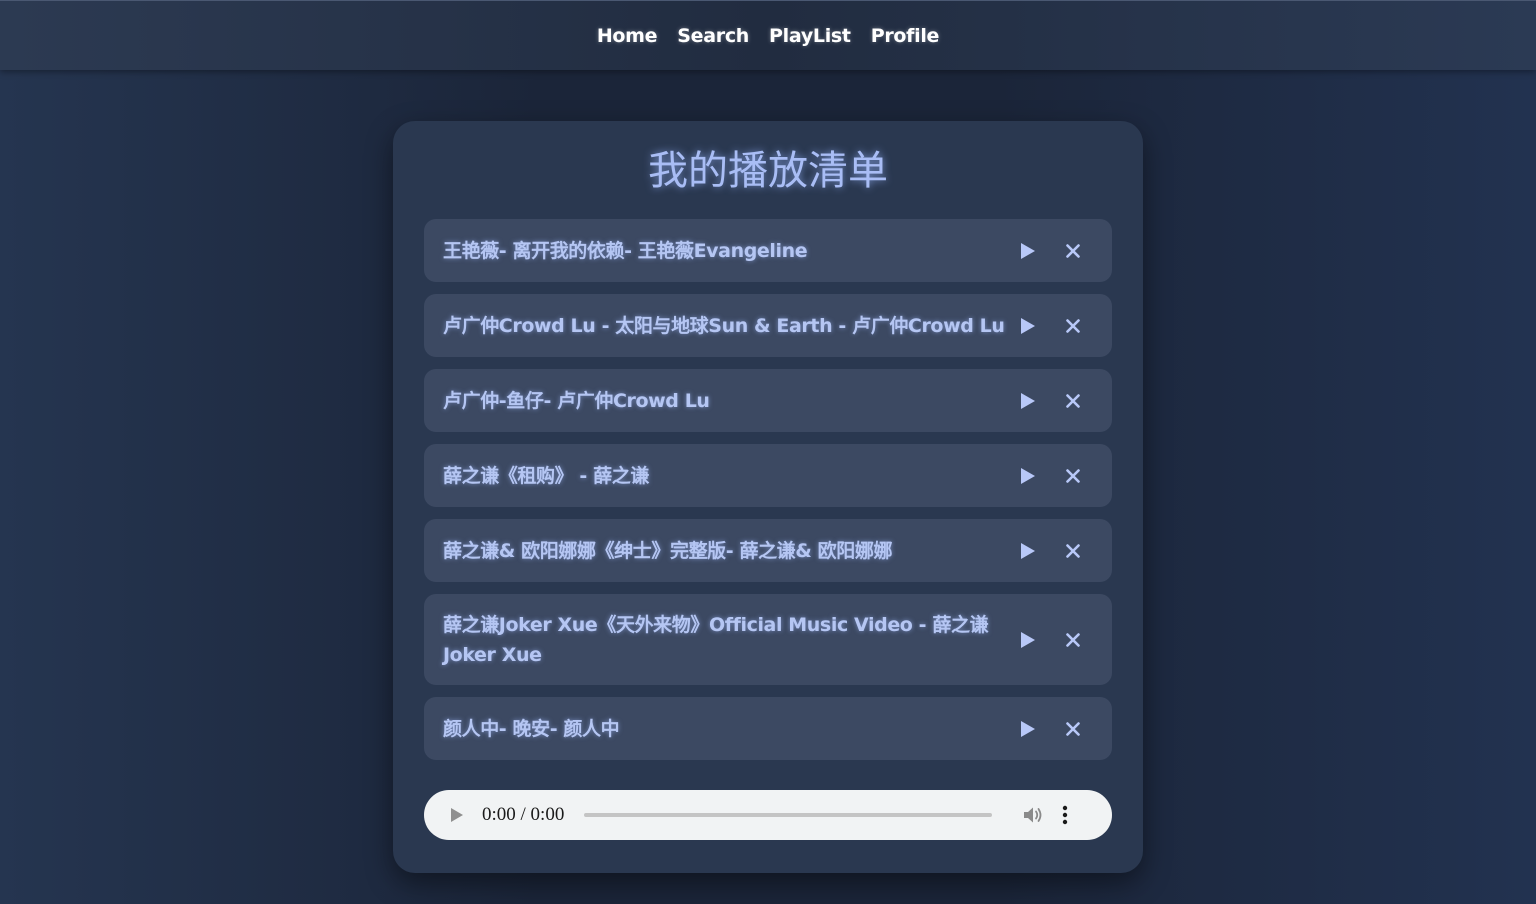 The width and height of the screenshot is (1536, 904). Describe the element at coordinates (546, 475) in the screenshot. I see `song-title: 薛之谦《租购》 - 薛之谦` at that location.